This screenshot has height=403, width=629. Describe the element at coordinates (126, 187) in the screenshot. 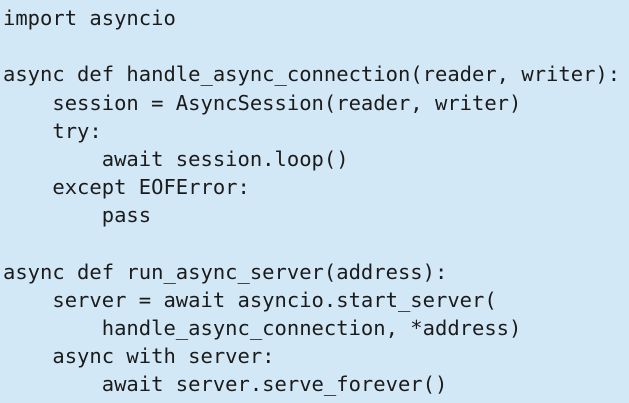

I see `code-line: except EOFError:` at that location.